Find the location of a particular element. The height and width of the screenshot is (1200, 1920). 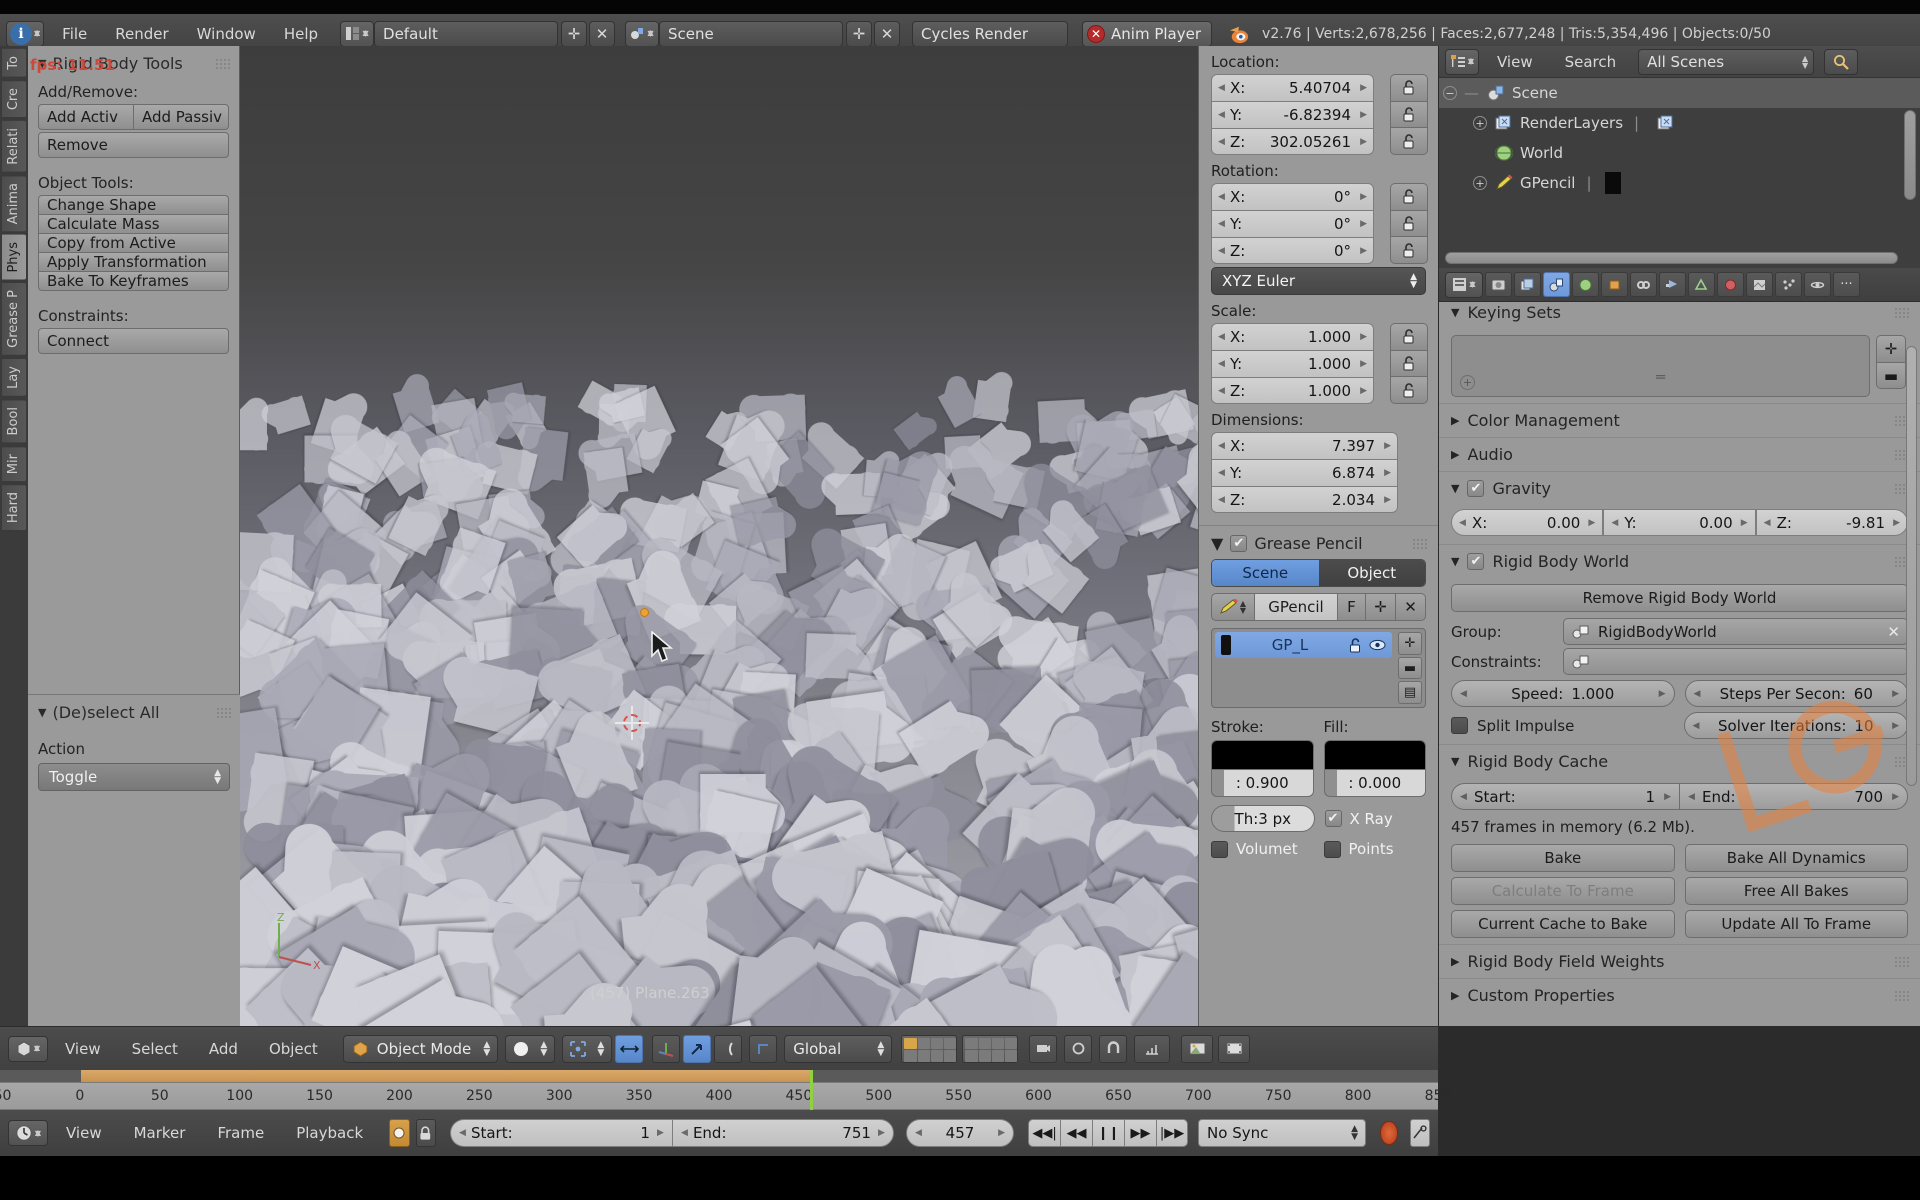

tab-physics is located at coordinates (1817, 284).